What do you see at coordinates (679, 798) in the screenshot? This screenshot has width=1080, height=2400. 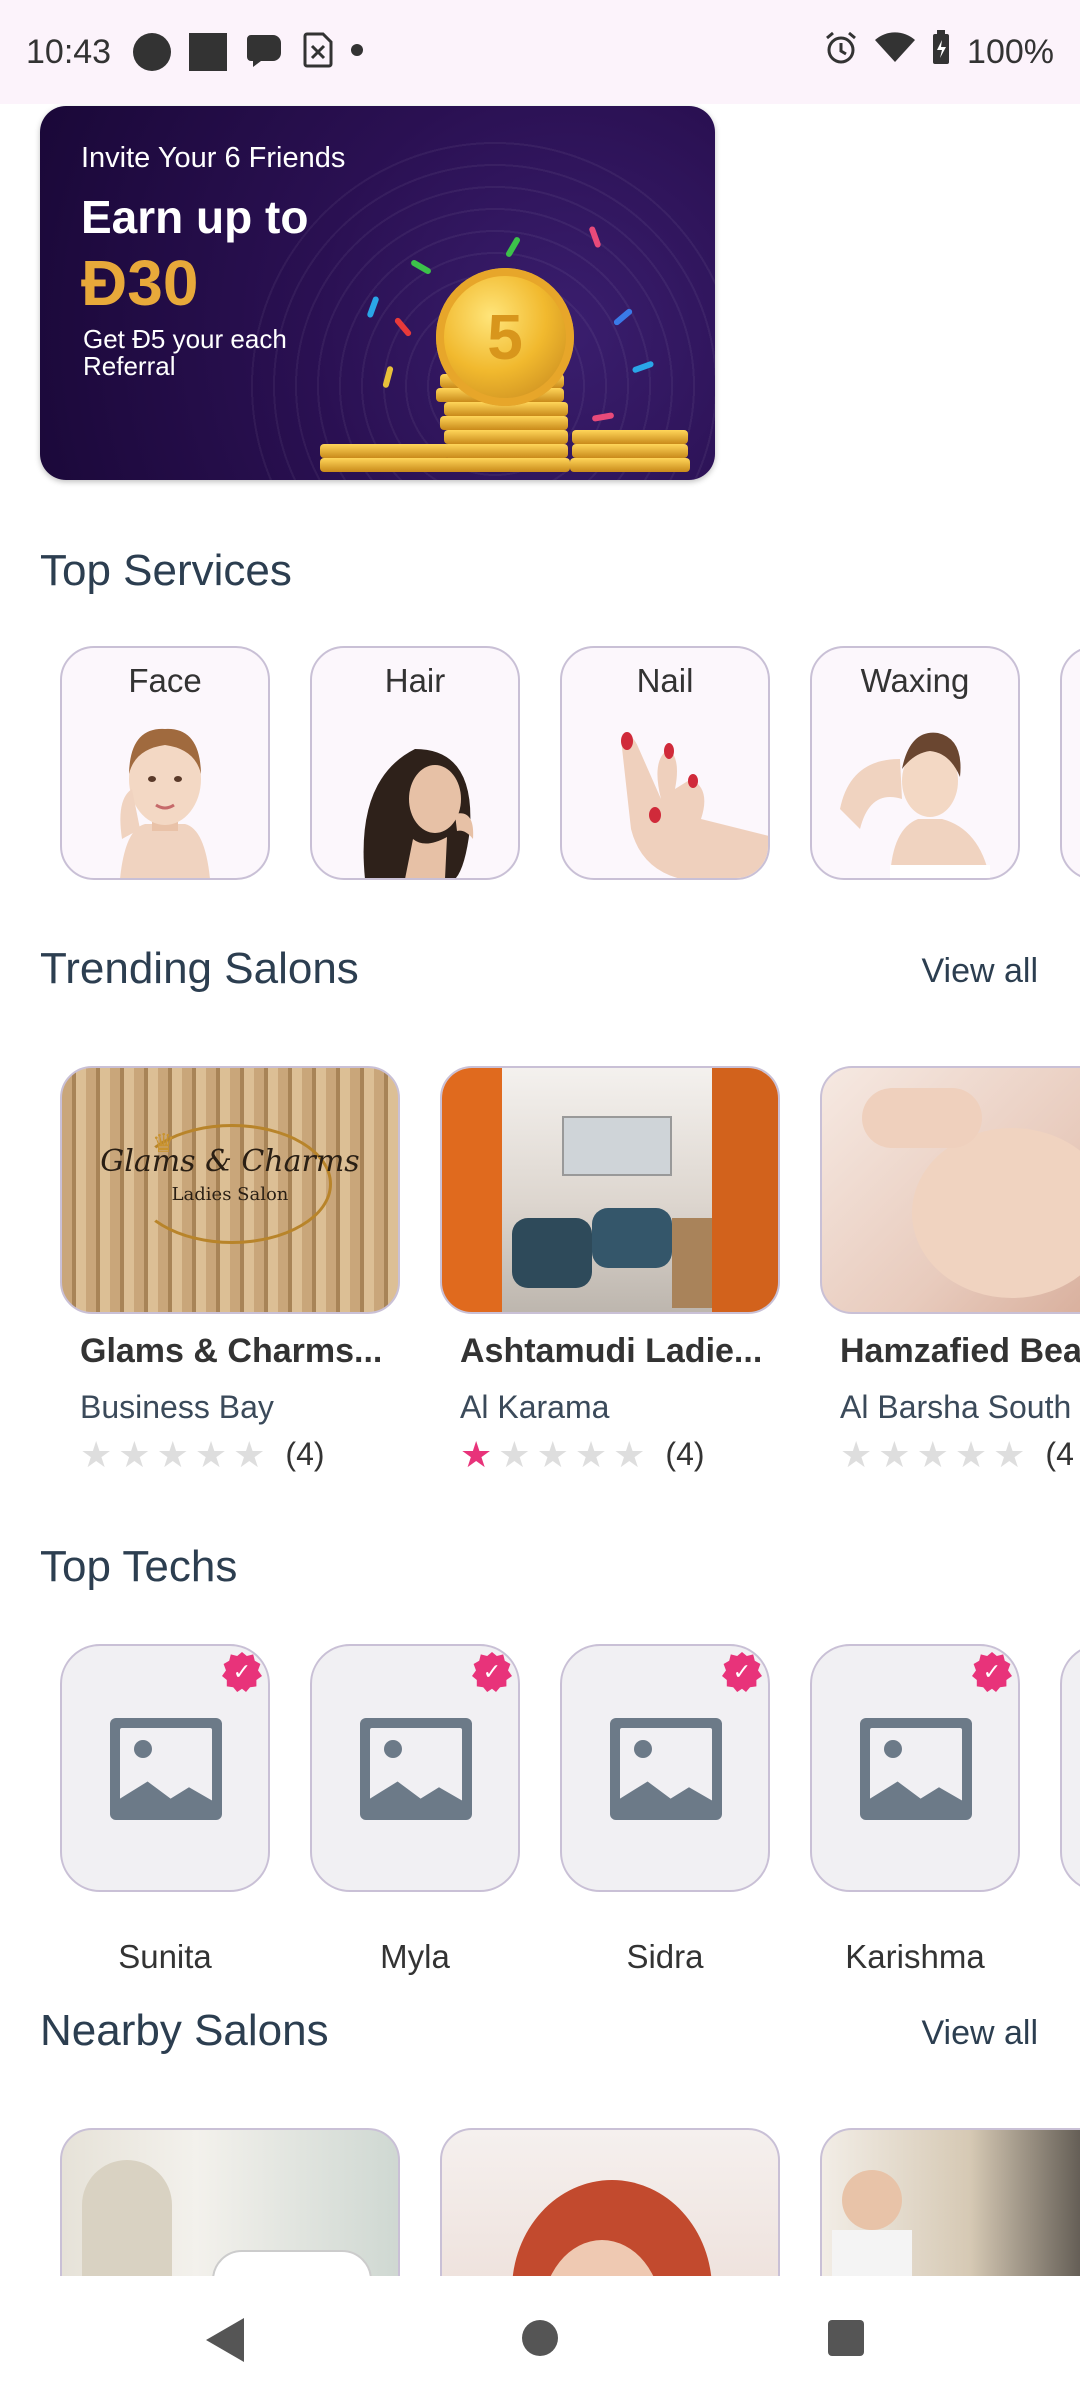 I see `nail-hand-icon` at bounding box center [679, 798].